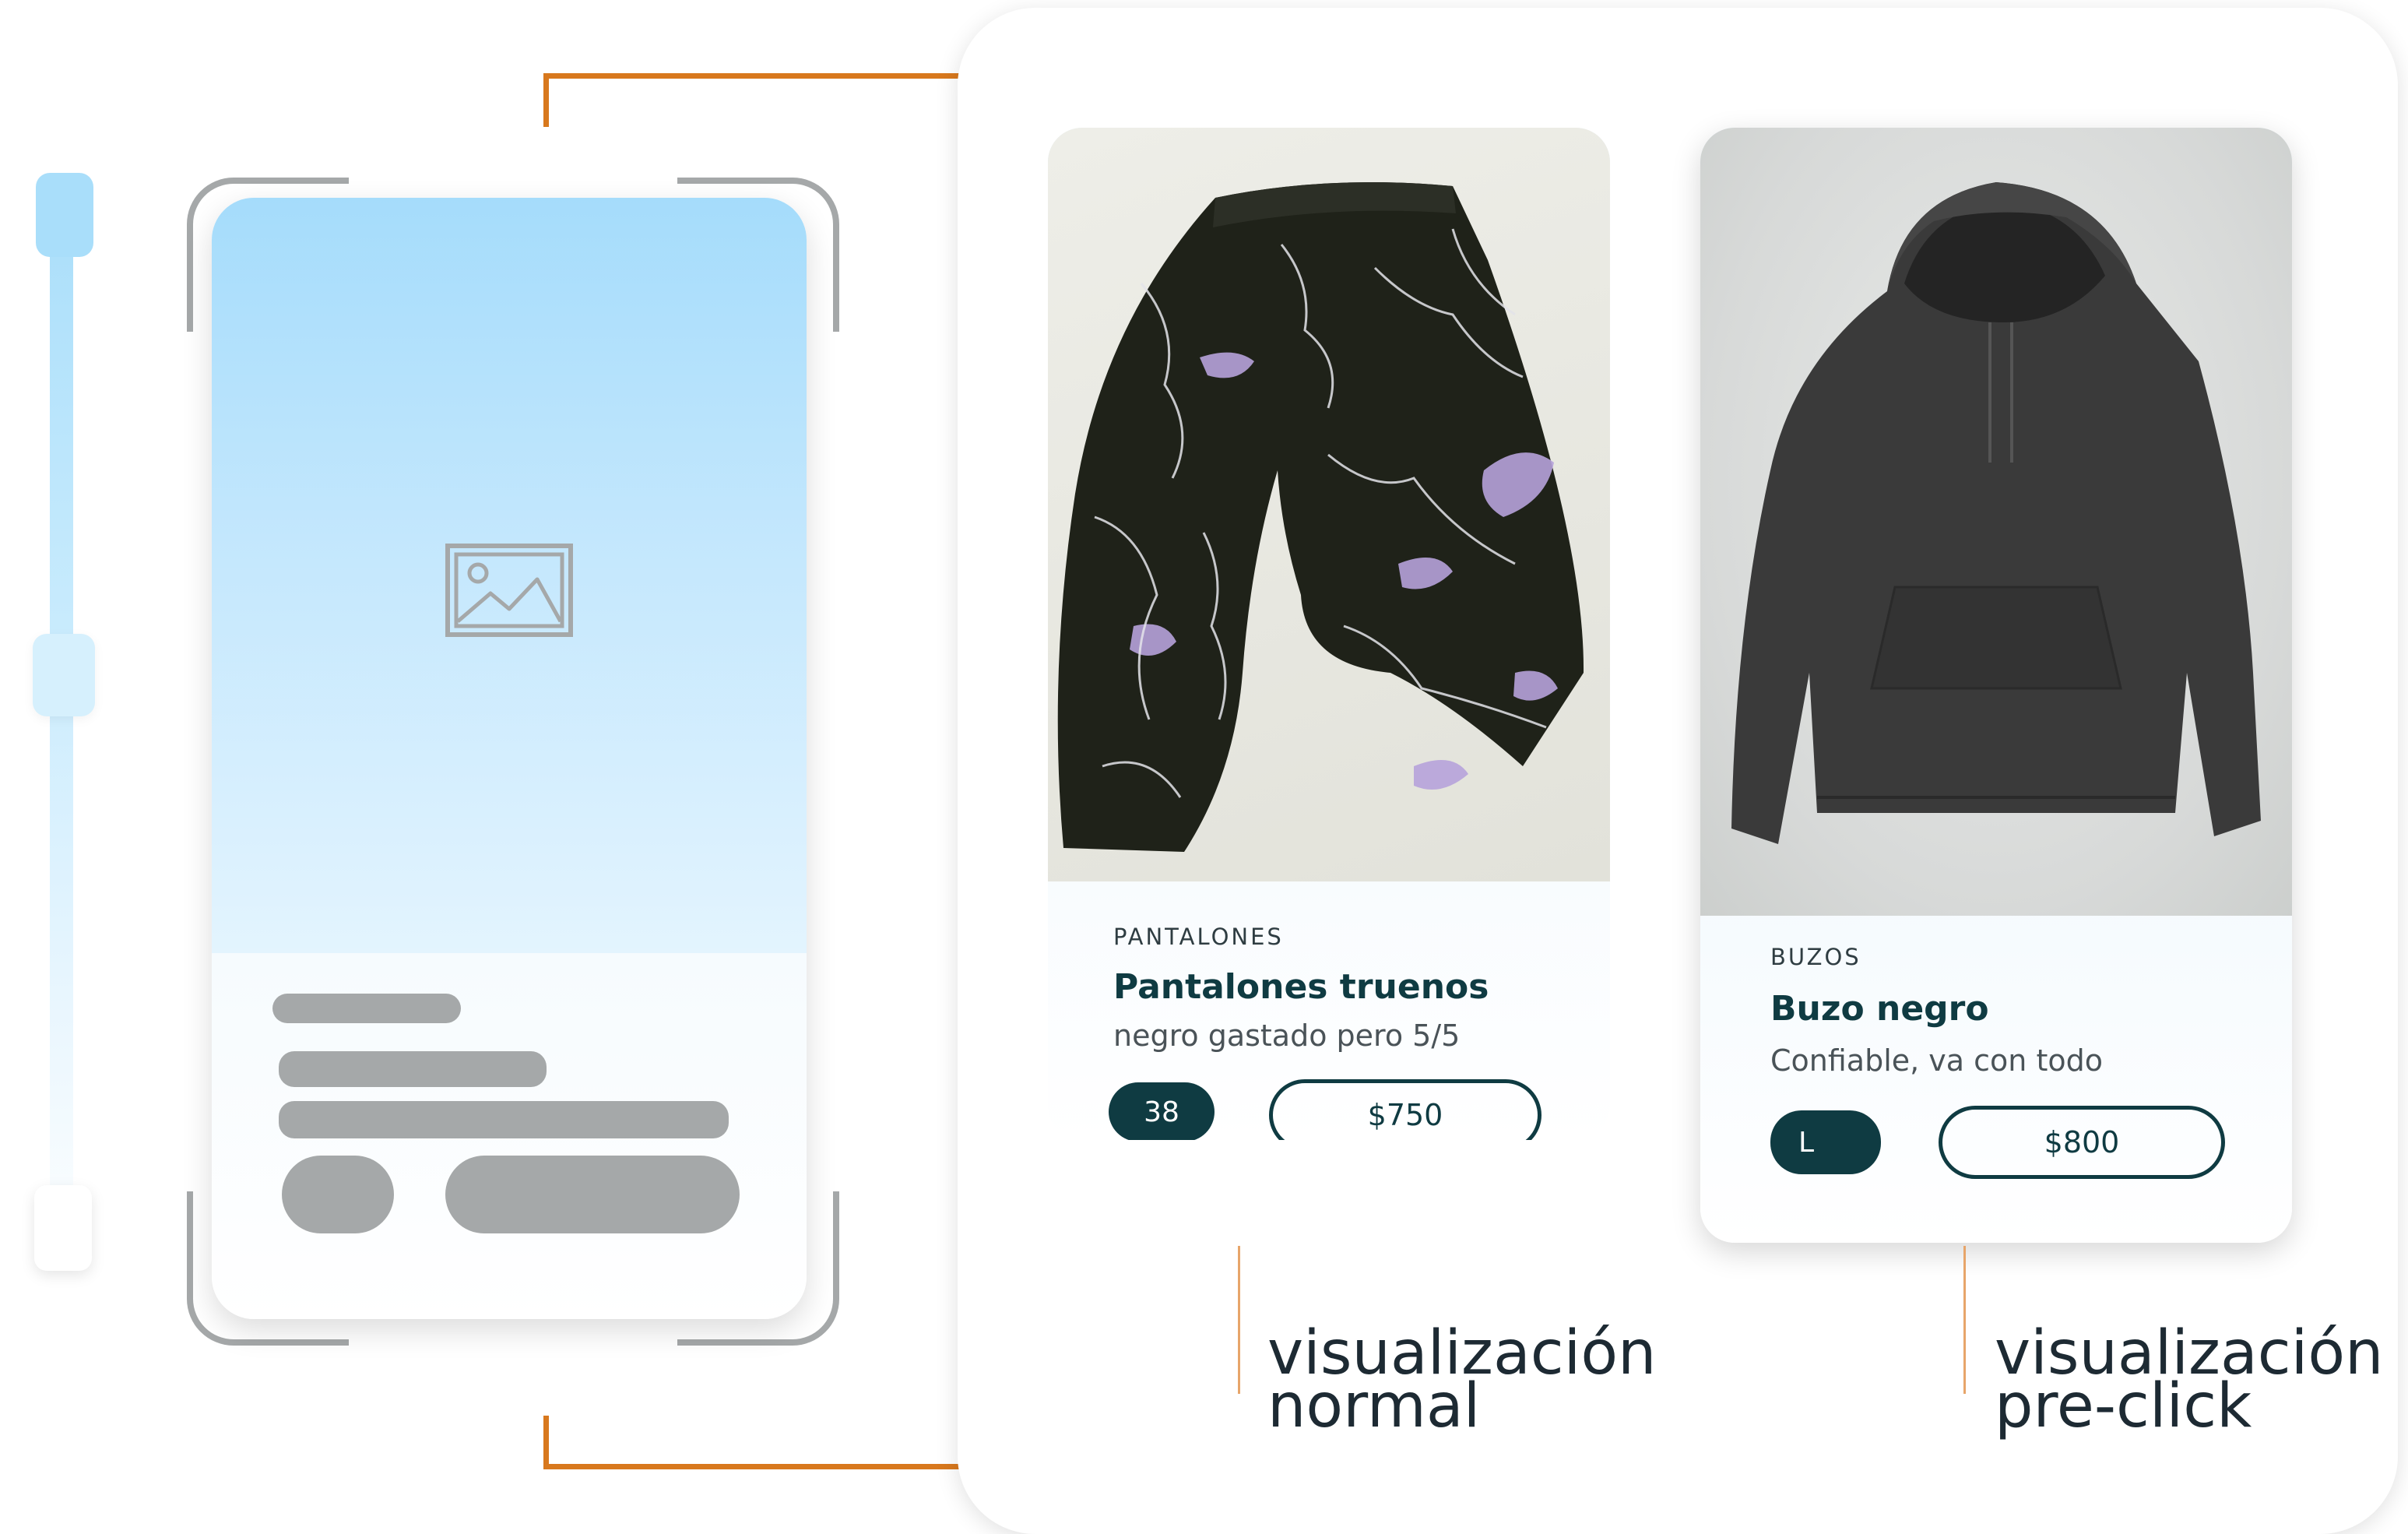  I want to click on product-category: PANTALONES, so click(1198, 937).